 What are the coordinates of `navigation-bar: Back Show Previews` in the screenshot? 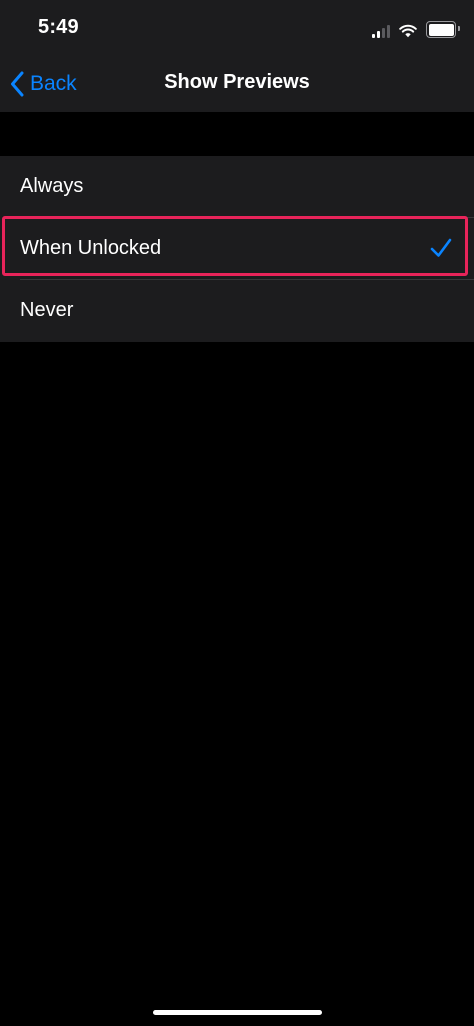 It's located at (237, 85).